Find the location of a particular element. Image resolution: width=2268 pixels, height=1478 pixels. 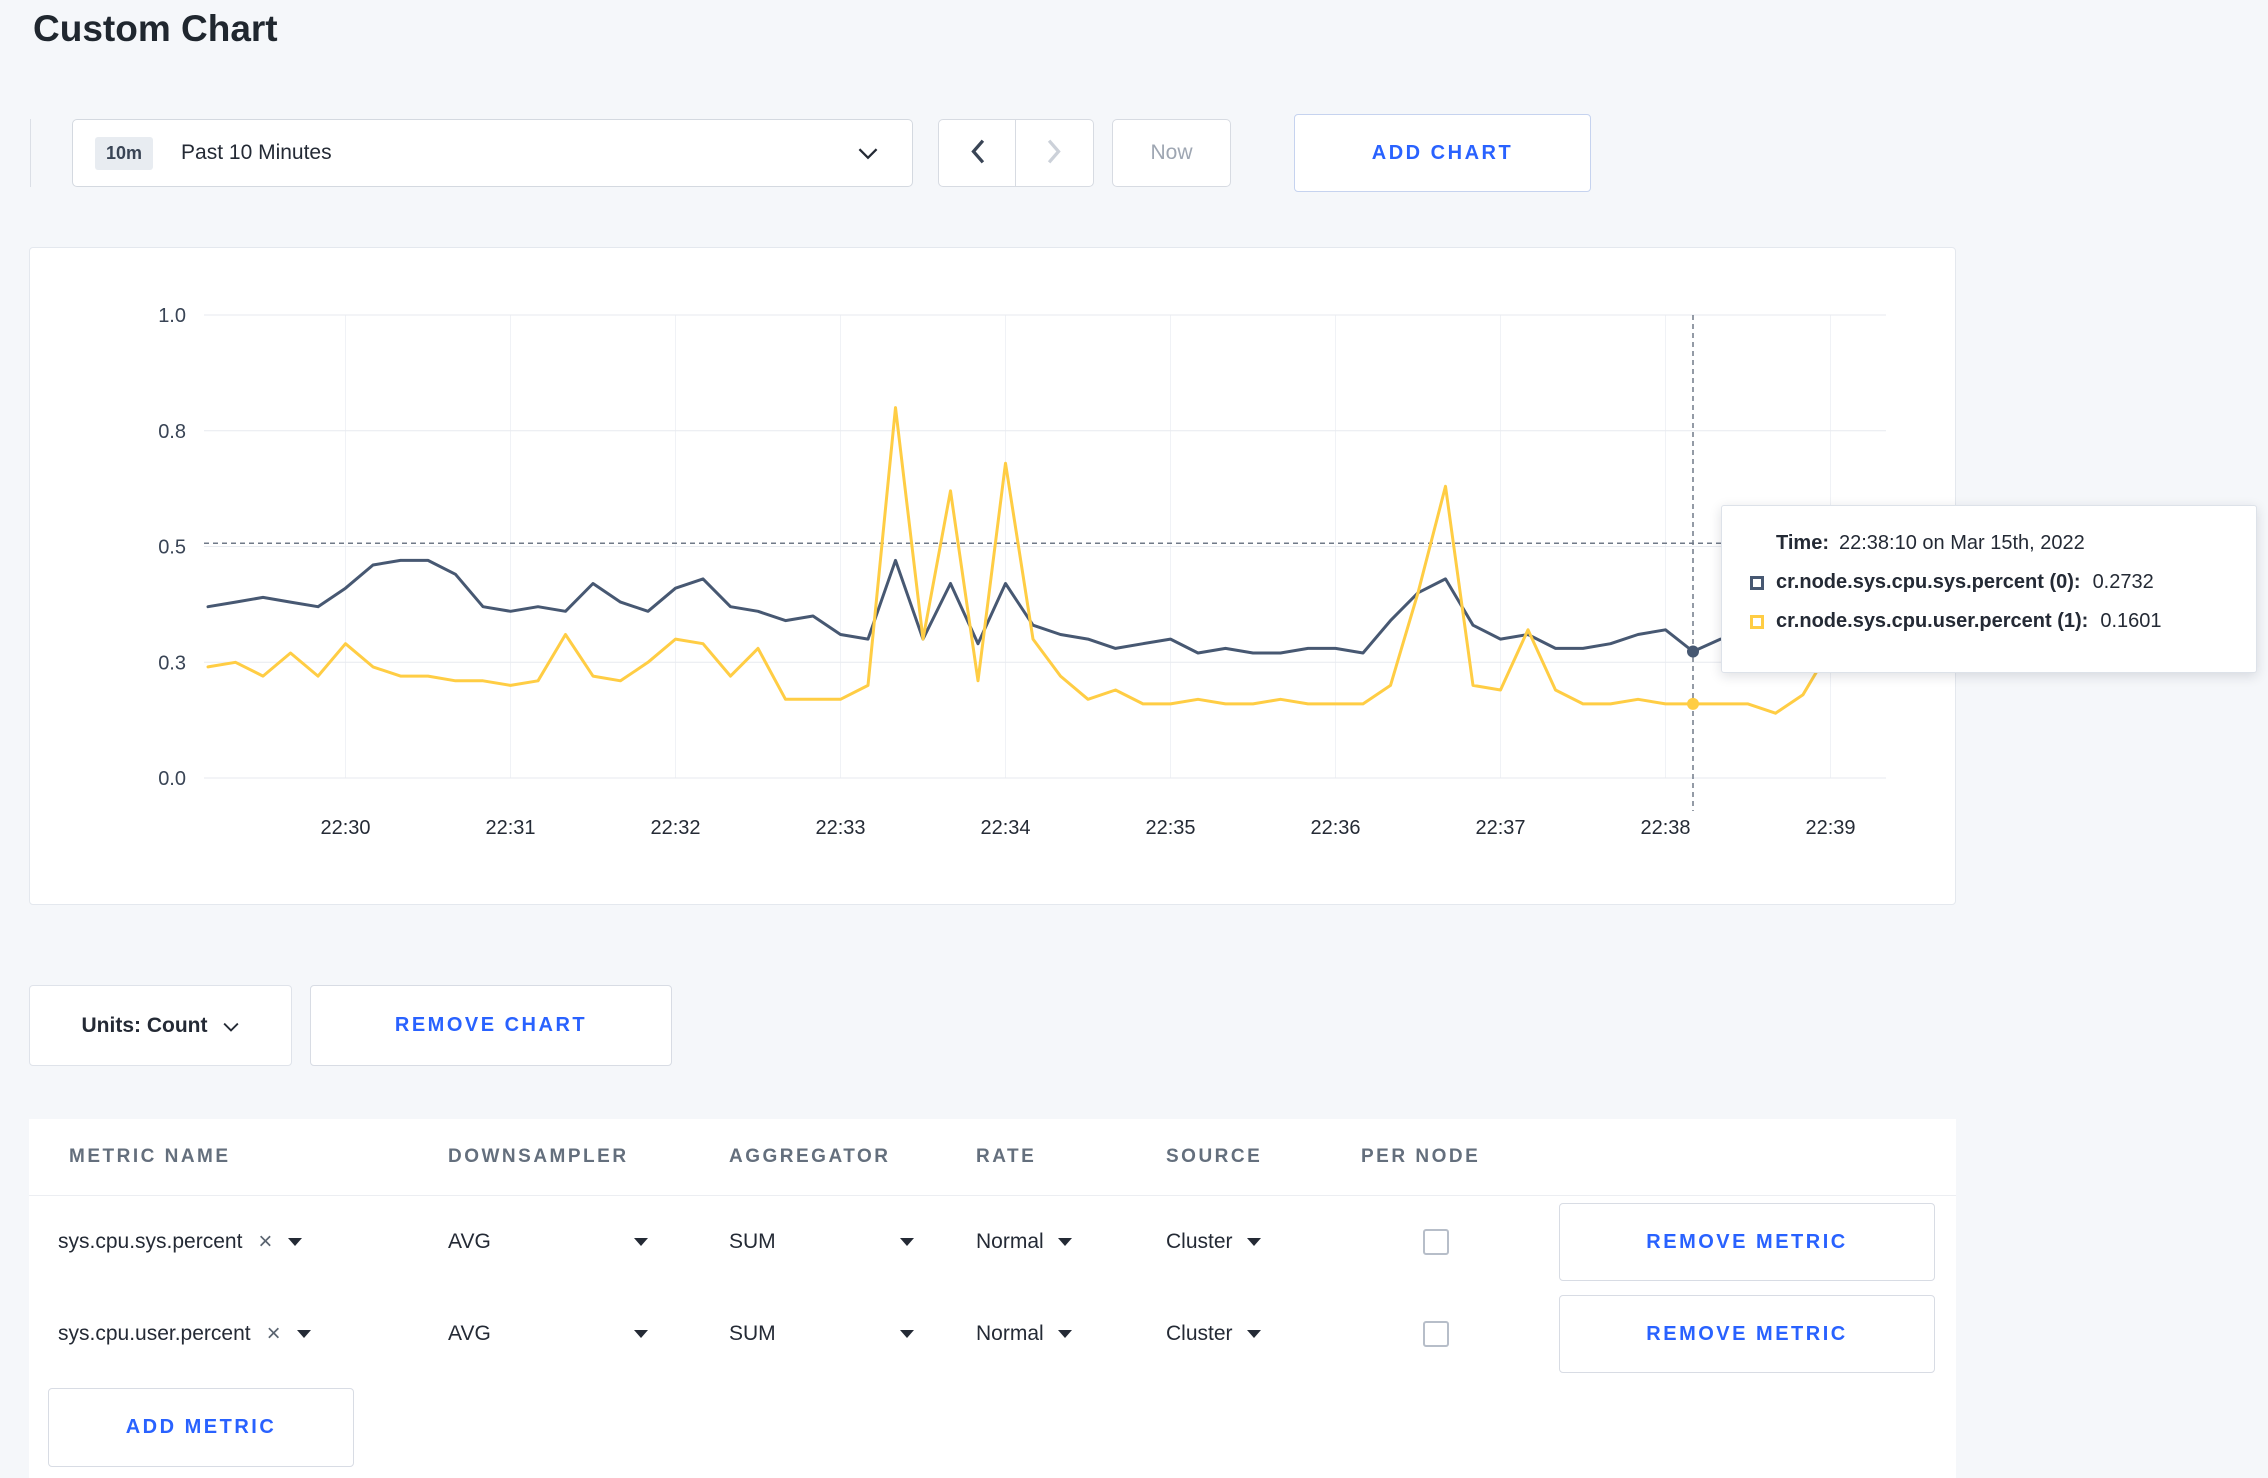

col-header-source: SOURCE is located at coordinates (1214, 1156).